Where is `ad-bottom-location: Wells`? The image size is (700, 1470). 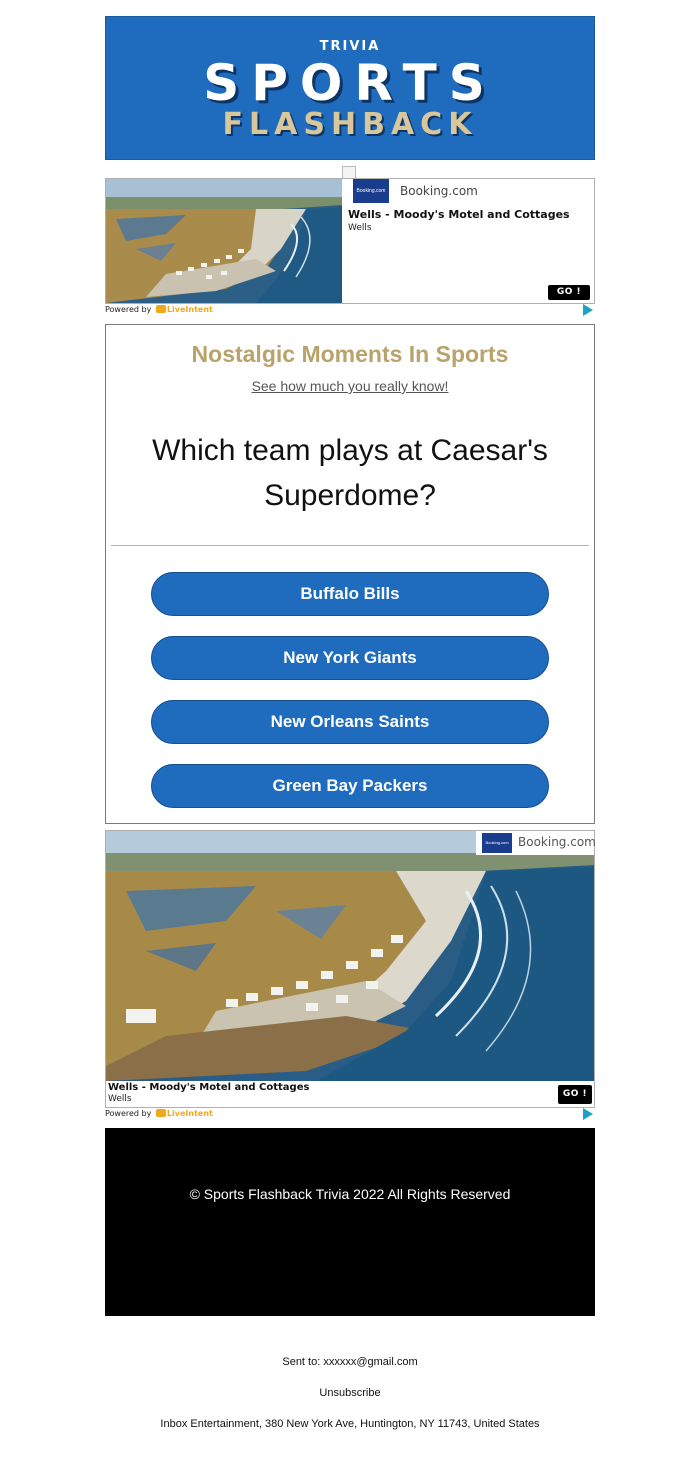 ad-bottom-location: Wells is located at coordinates (120, 1099).